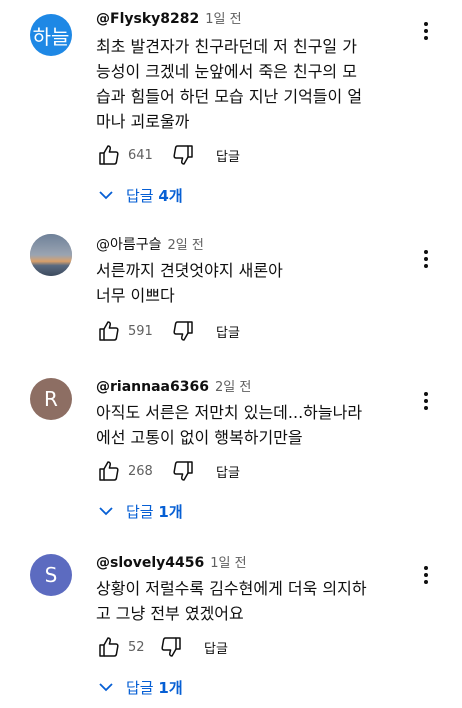  What do you see at coordinates (226, 46) in the screenshot?
I see `comment-text-line: 최초 발견자가 친구라던데 저 친구일 가` at bounding box center [226, 46].